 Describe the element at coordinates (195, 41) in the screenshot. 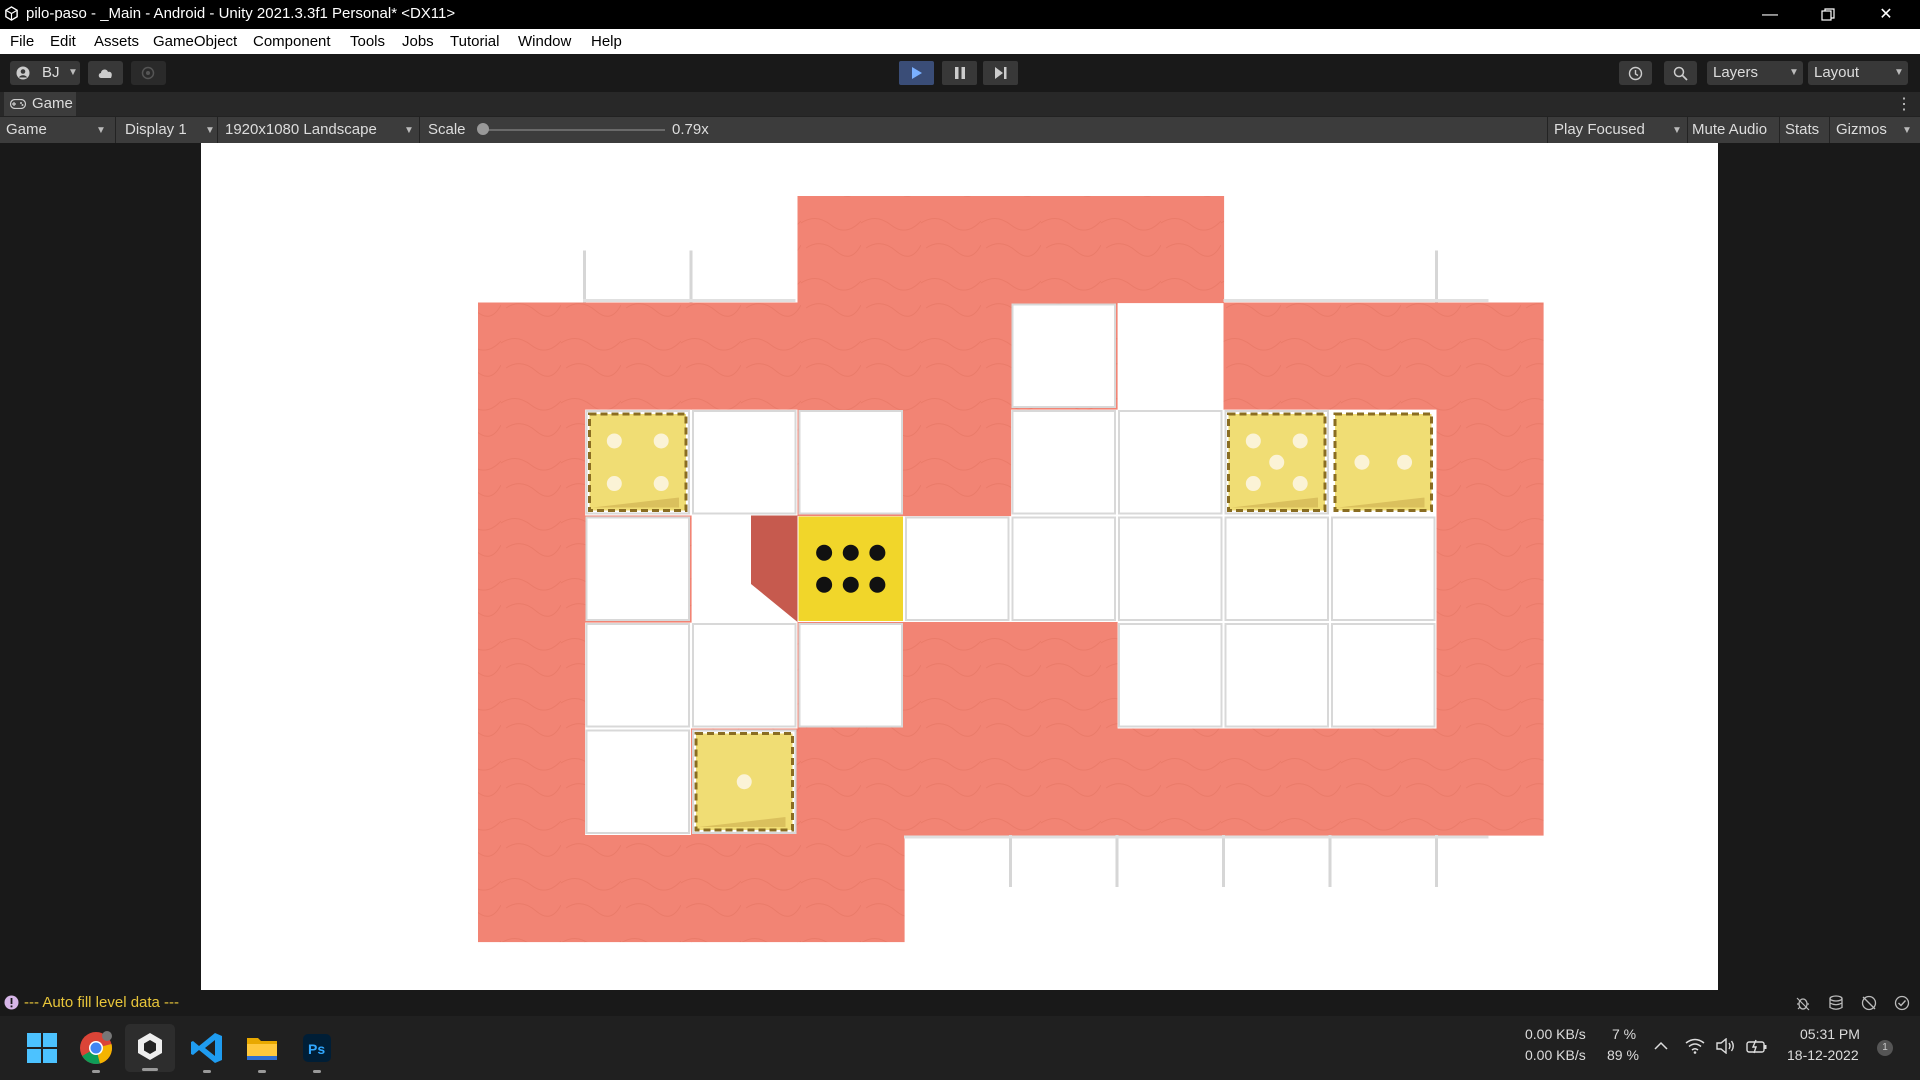

I see `menu-gameobject: GameObject` at that location.